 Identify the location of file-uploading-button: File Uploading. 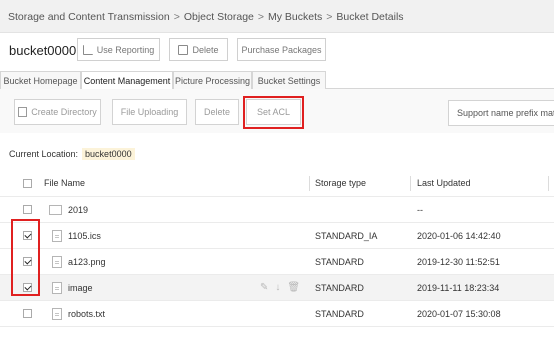
(149, 112).